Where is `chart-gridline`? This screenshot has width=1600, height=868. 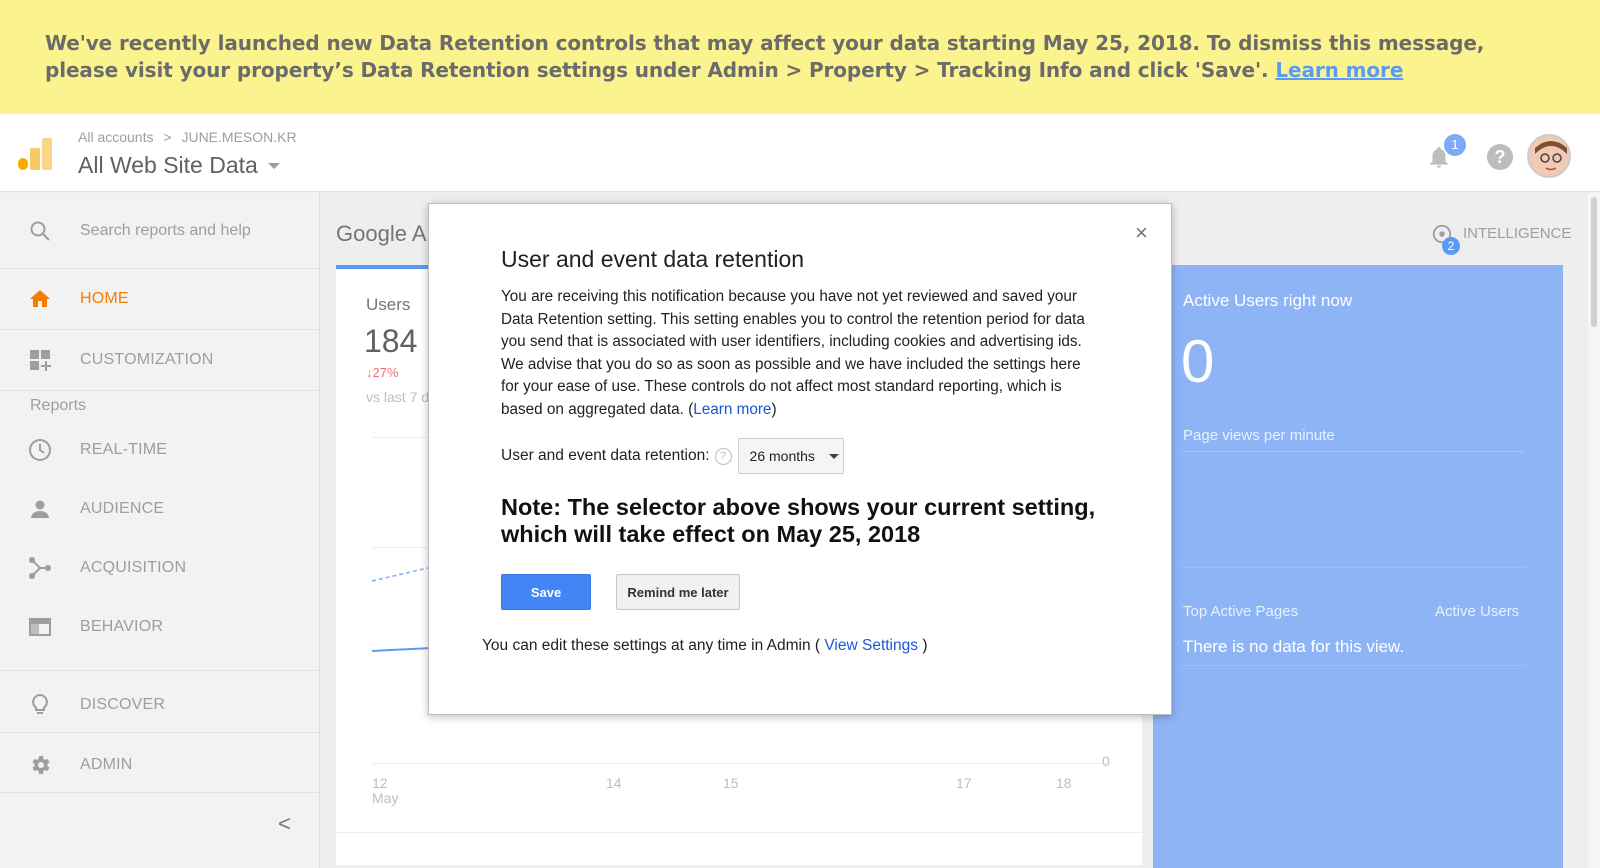 chart-gridline is located at coordinates (742, 763).